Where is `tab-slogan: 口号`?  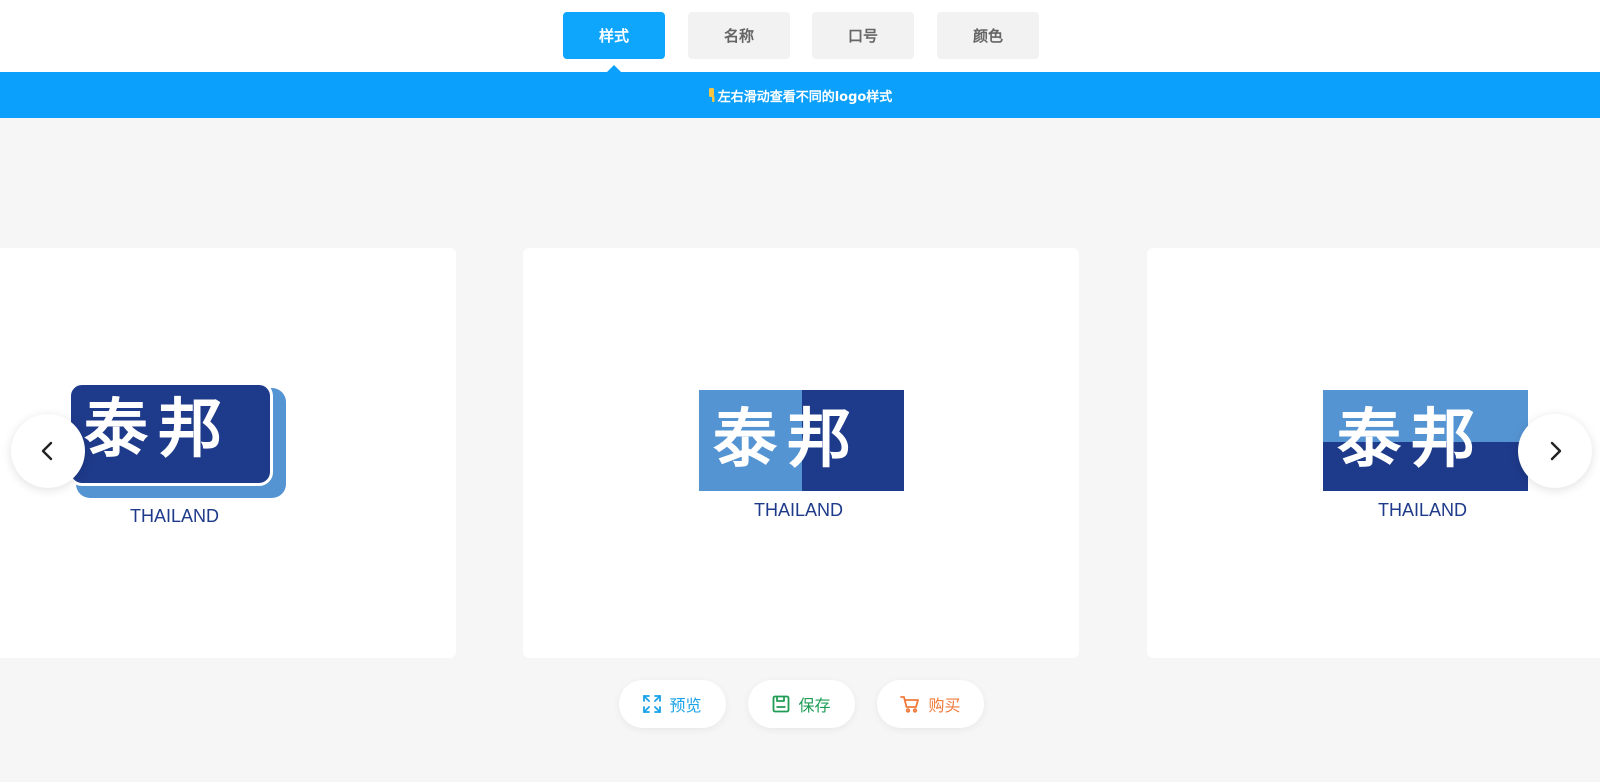 tab-slogan: 口号 is located at coordinates (863, 35).